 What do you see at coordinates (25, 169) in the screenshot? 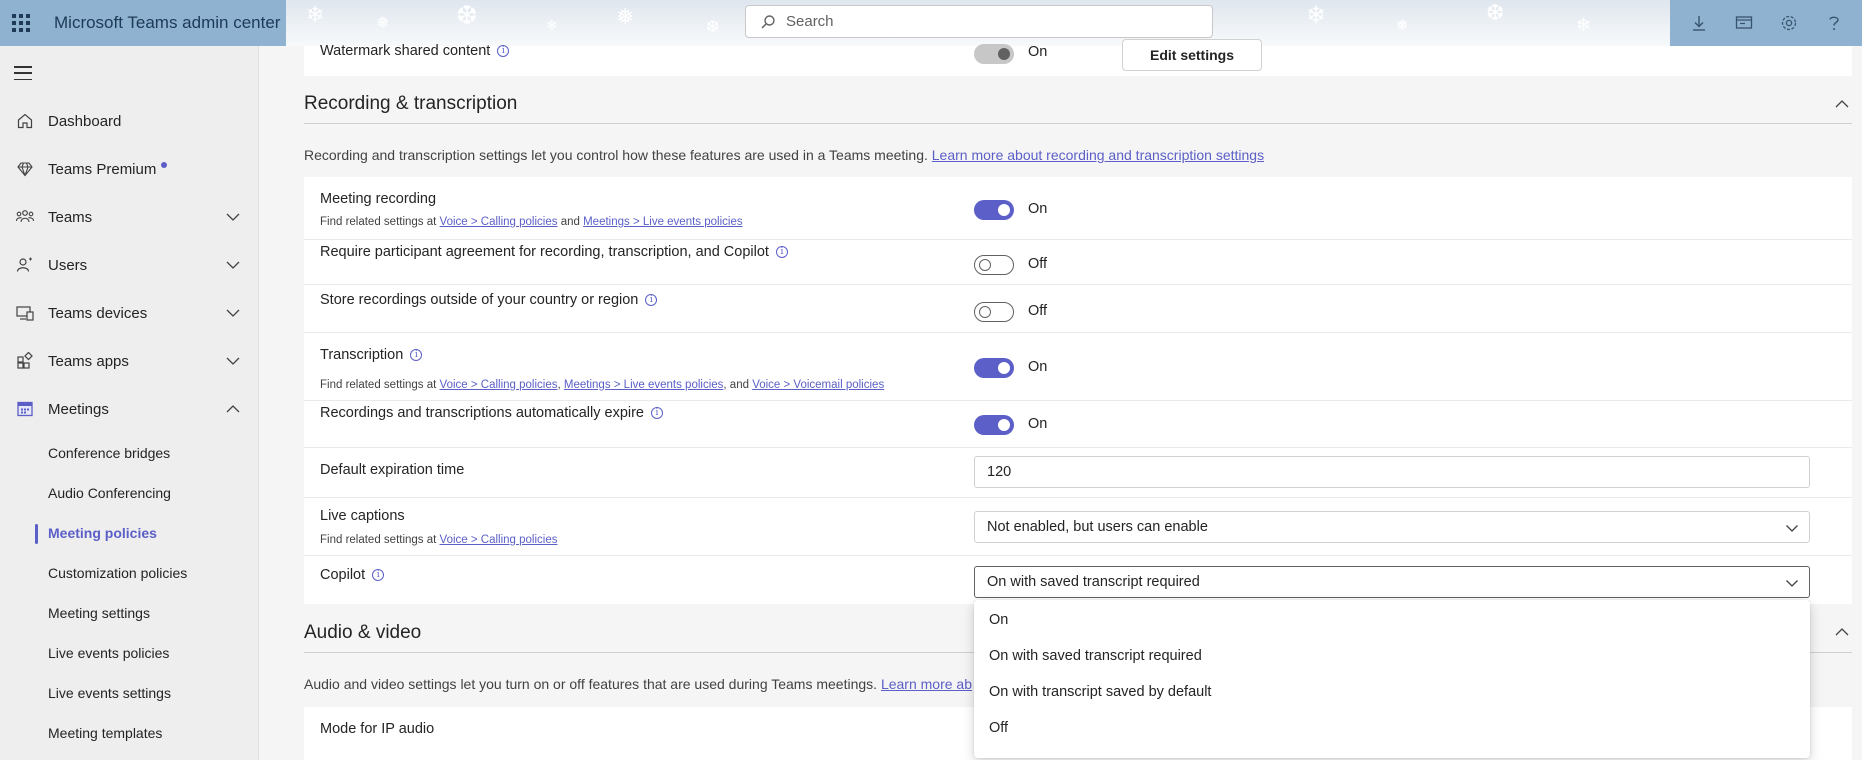
I see `diamond-icon` at bounding box center [25, 169].